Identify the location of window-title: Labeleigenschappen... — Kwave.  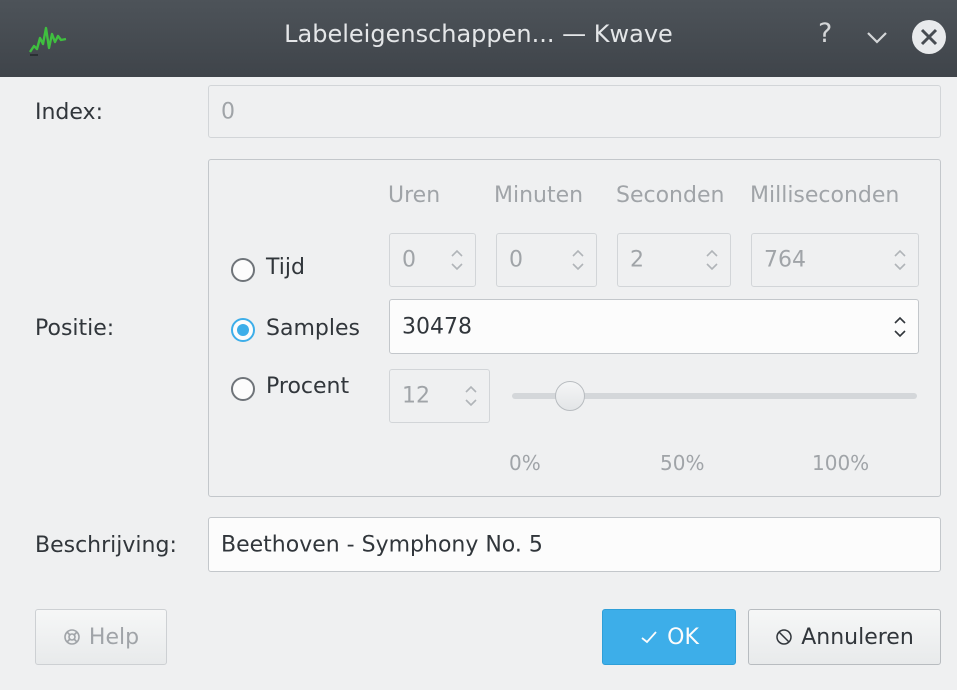
(478, 34).